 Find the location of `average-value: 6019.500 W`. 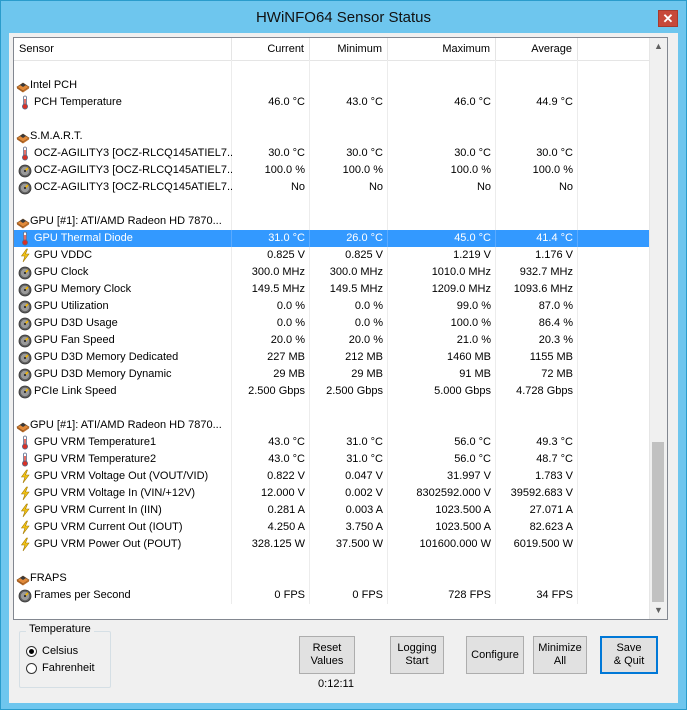

average-value: 6019.500 W is located at coordinates (543, 544).